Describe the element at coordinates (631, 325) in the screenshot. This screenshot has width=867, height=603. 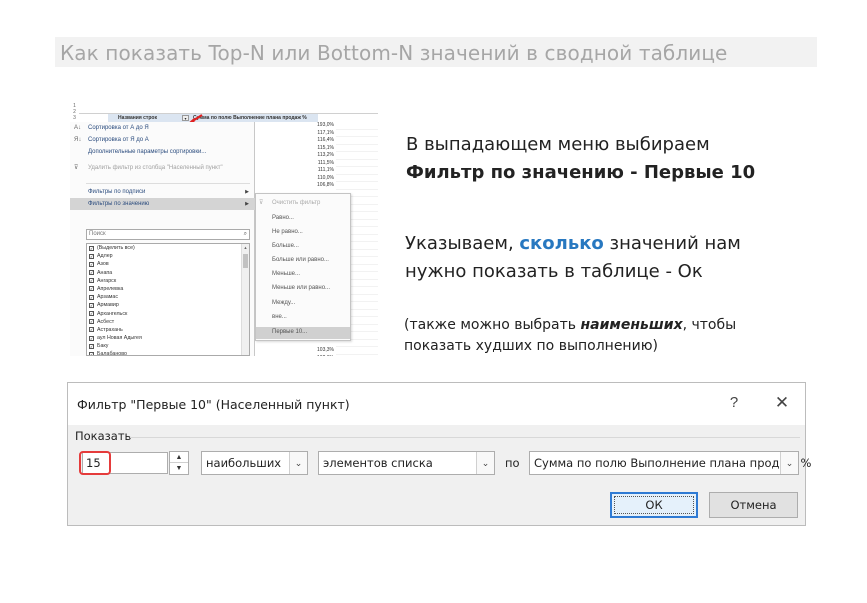
I see `emphasis-word: наименьших` at that location.